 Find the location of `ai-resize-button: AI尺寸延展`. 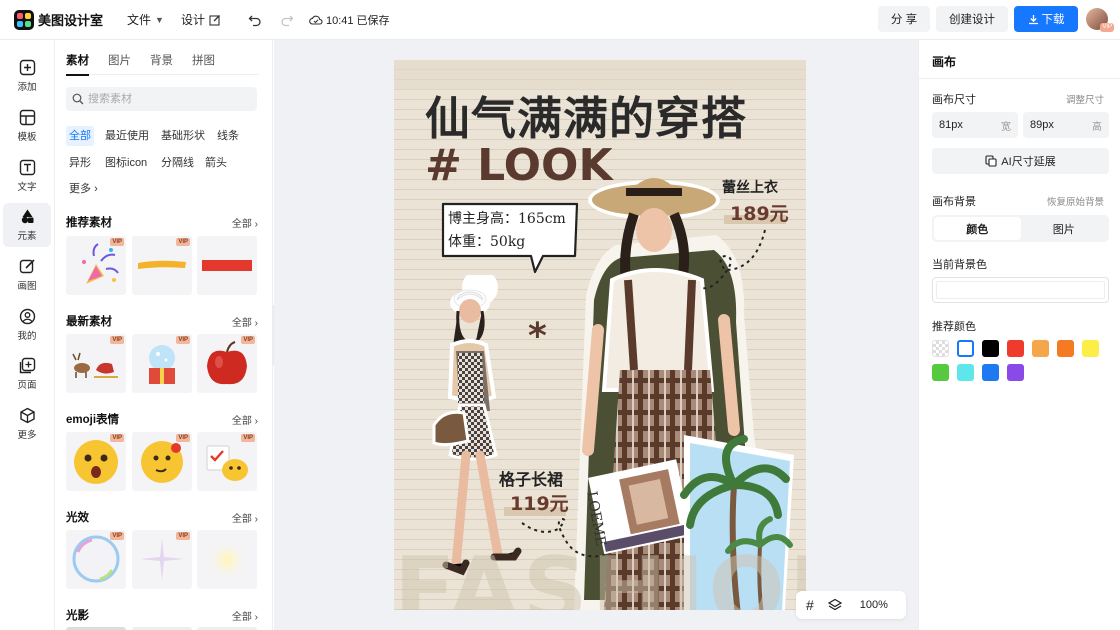

ai-resize-button: AI尺寸延展 is located at coordinates (1020, 161).